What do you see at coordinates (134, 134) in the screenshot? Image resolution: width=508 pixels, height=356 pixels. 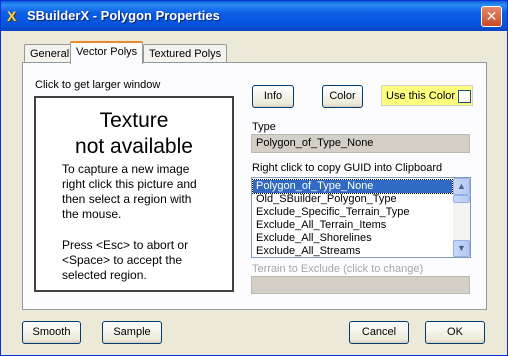 I see `texture-title: Texture not available` at bounding box center [134, 134].